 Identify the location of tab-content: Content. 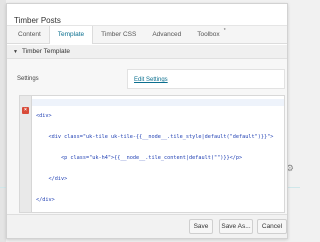
(29, 34).